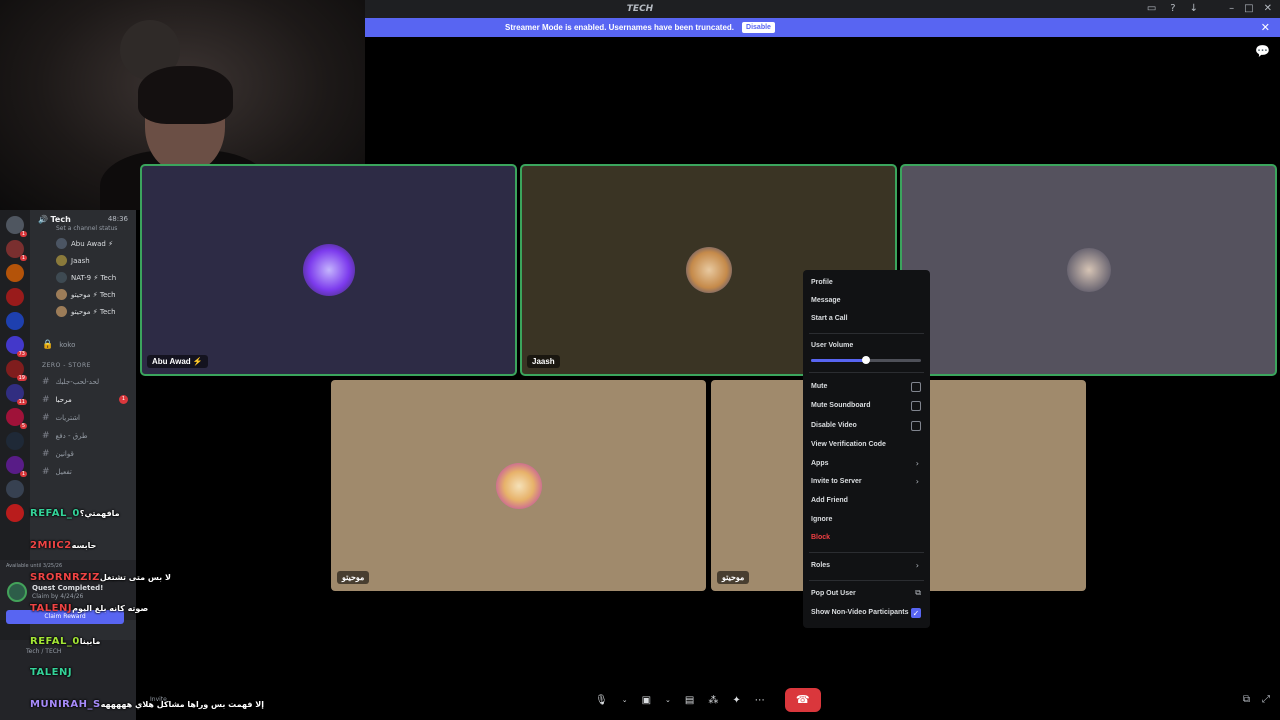  I want to click on user-volume-slider, so click(866, 360).